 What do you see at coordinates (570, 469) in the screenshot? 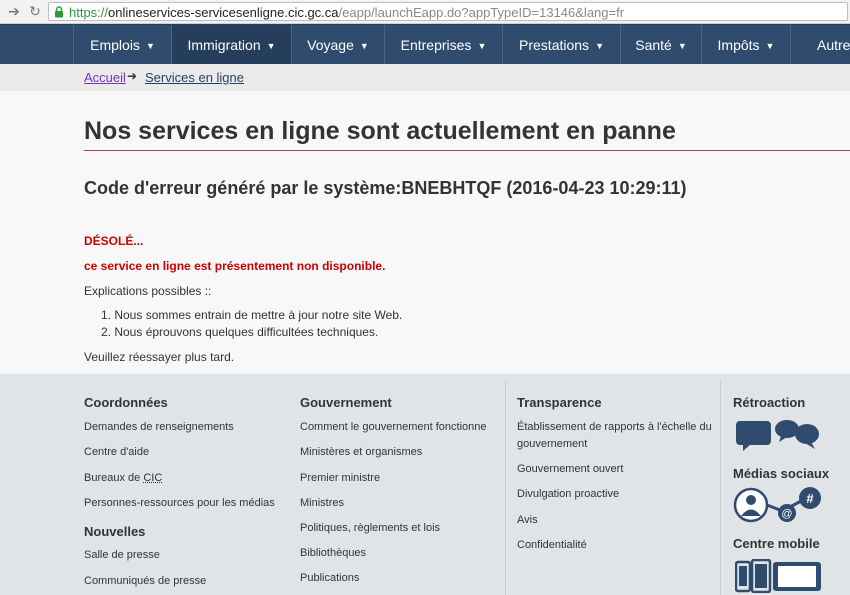
I see `footer-link: Gouvernement ouvert` at bounding box center [570, 469].